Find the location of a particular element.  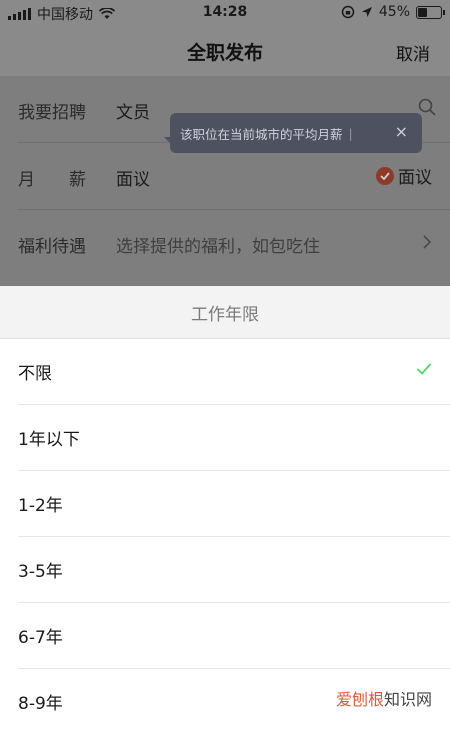

check-icon is located at coordinates (424, 369).